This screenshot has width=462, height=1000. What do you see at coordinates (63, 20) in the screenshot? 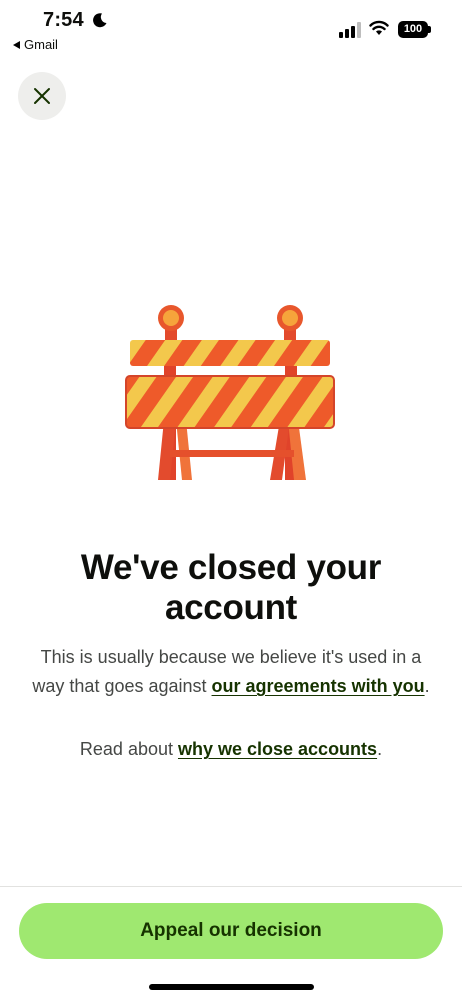
I see `status-time: 7:54` at bounding box center [63, 20].